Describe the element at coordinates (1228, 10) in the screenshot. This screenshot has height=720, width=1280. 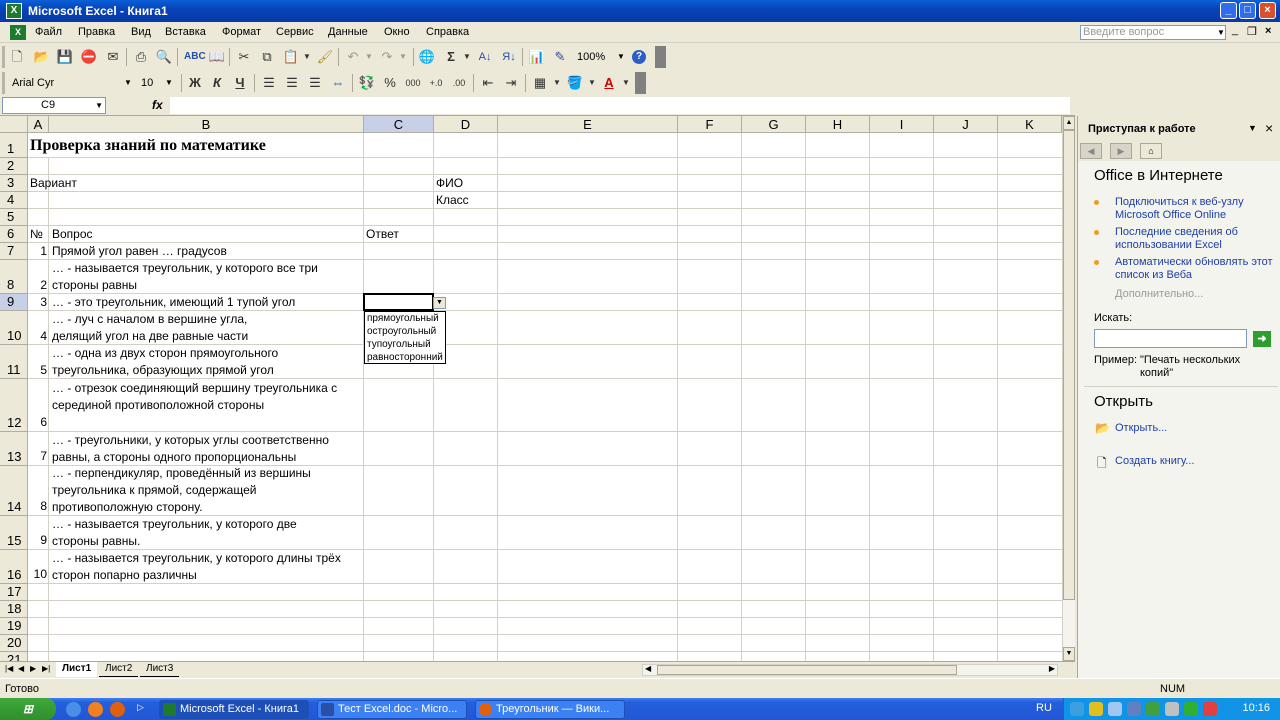
I see `minimize-button: _` at that location.